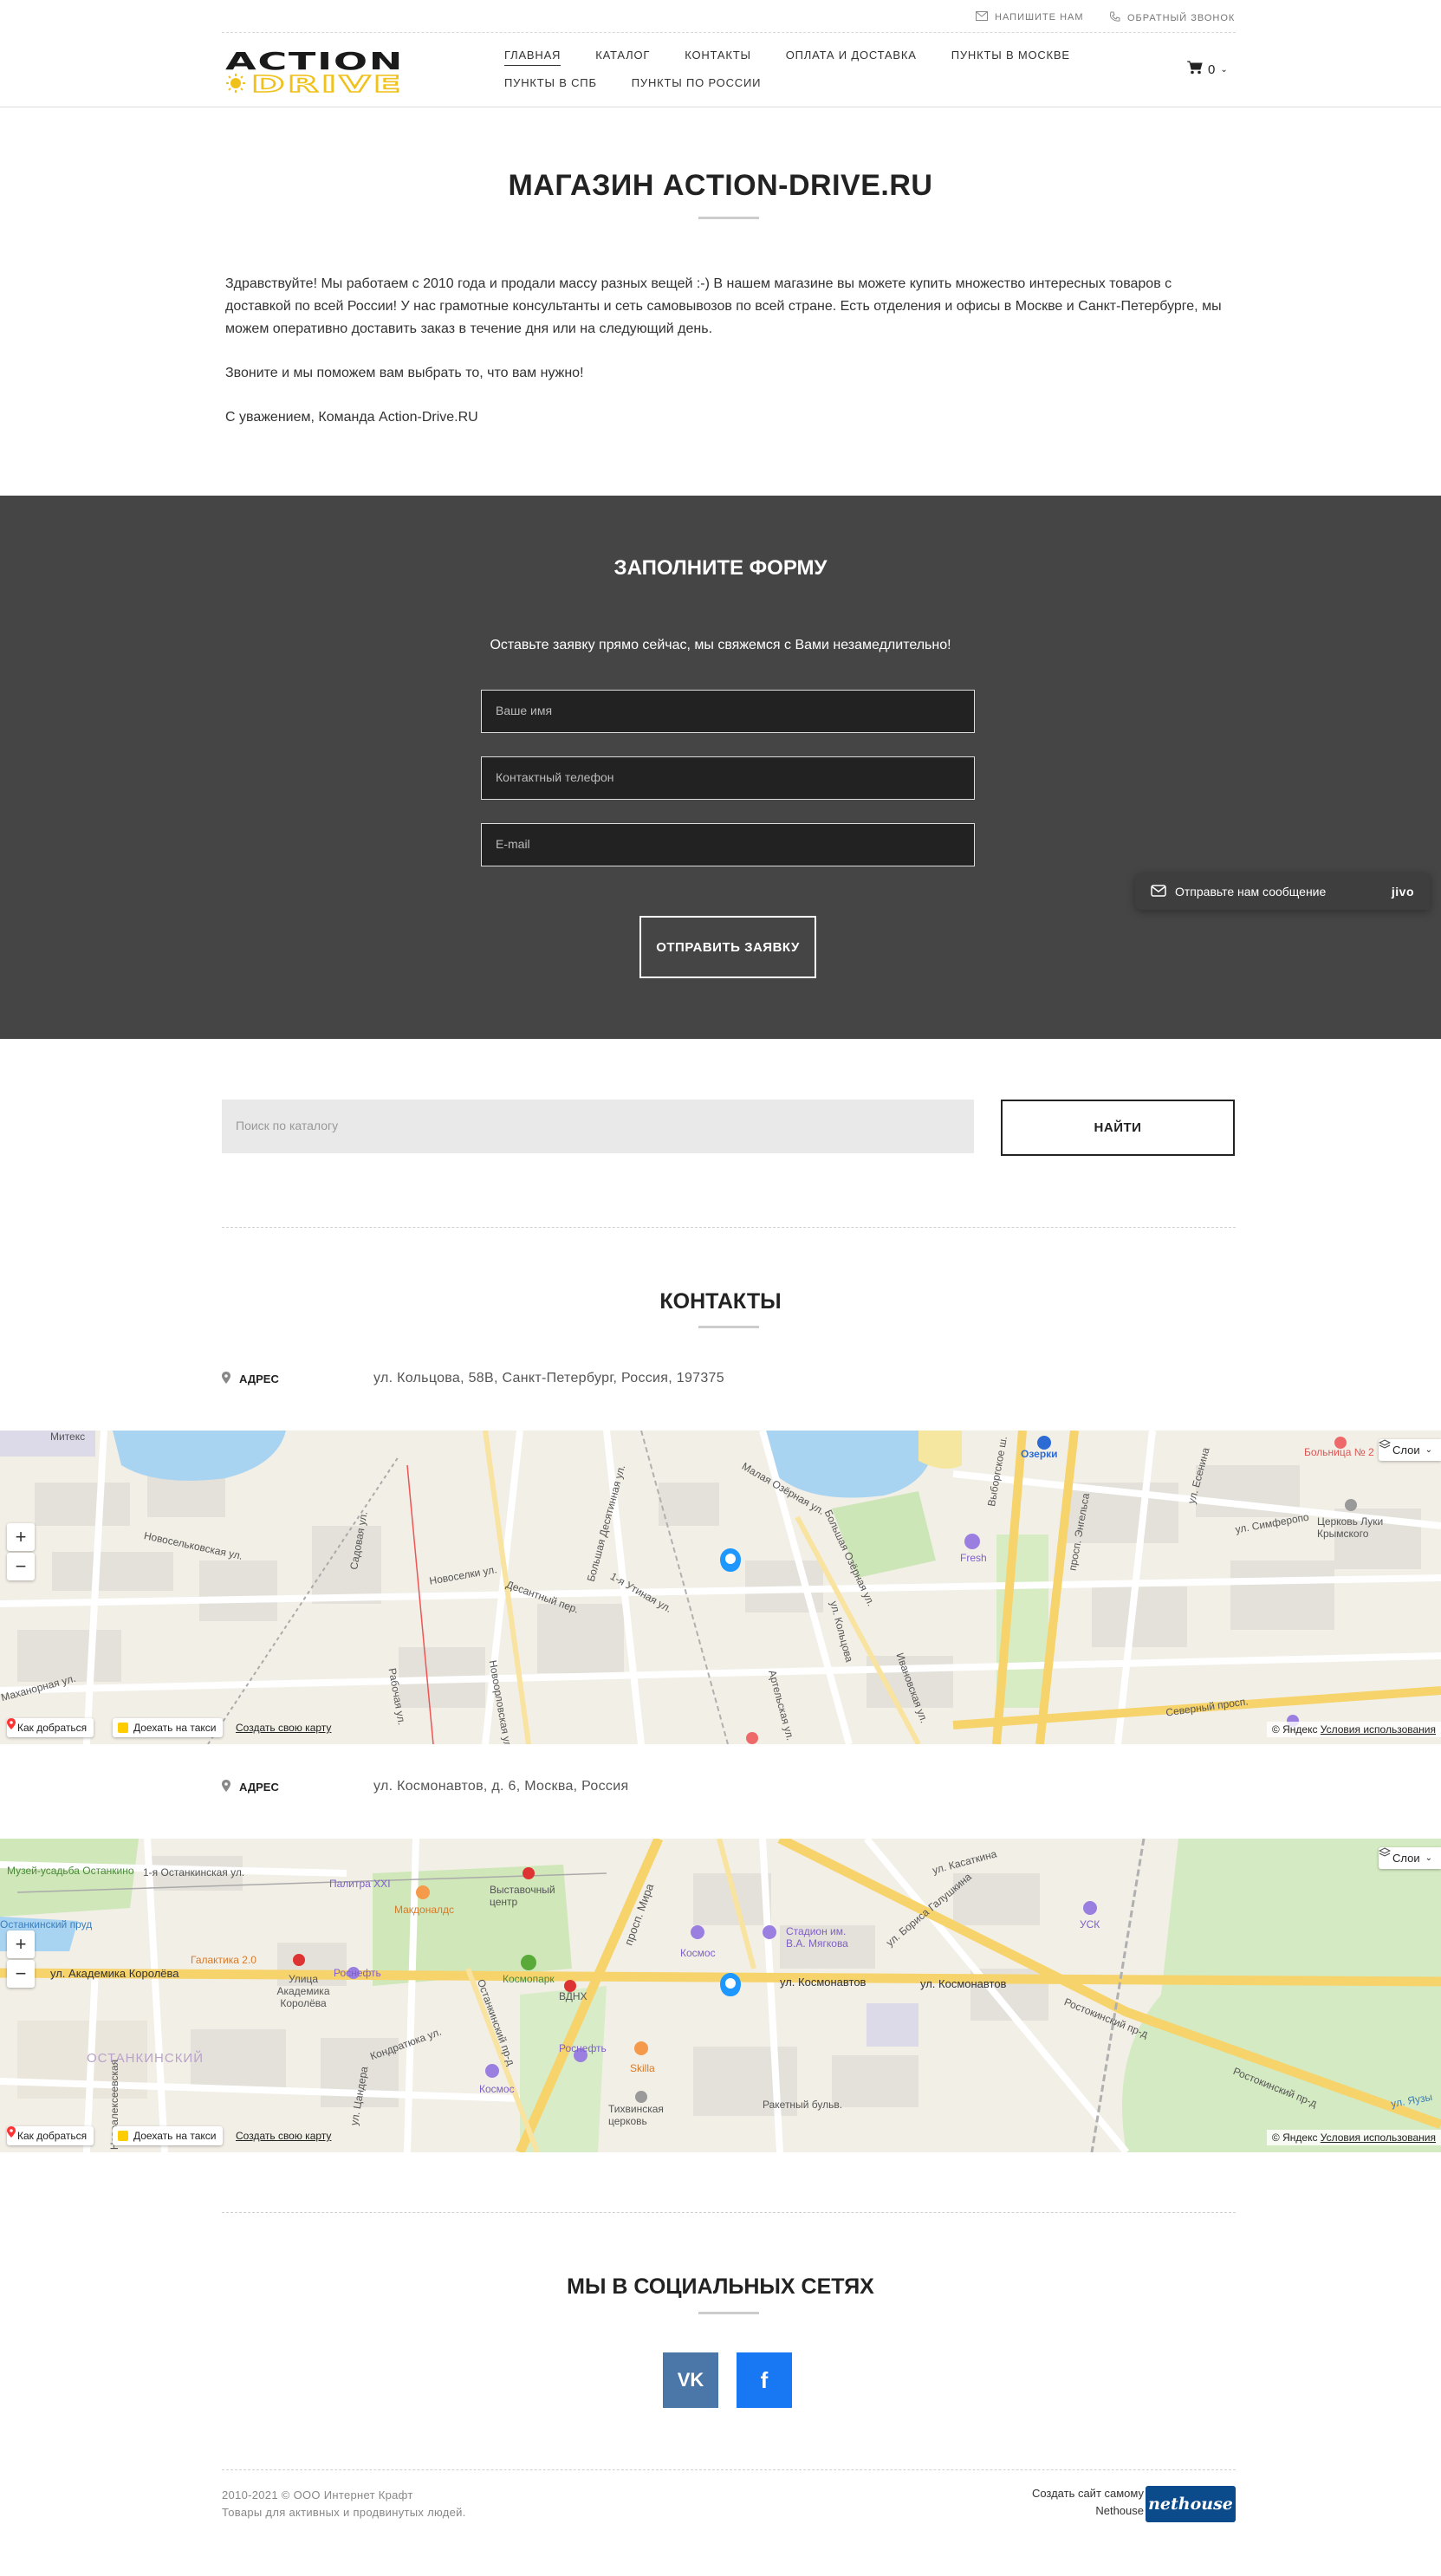 This screenshot has width=1441, height=2576. I want to click on create-site-link: Создать сайт самому Nethouse, so click(1070, 2503).